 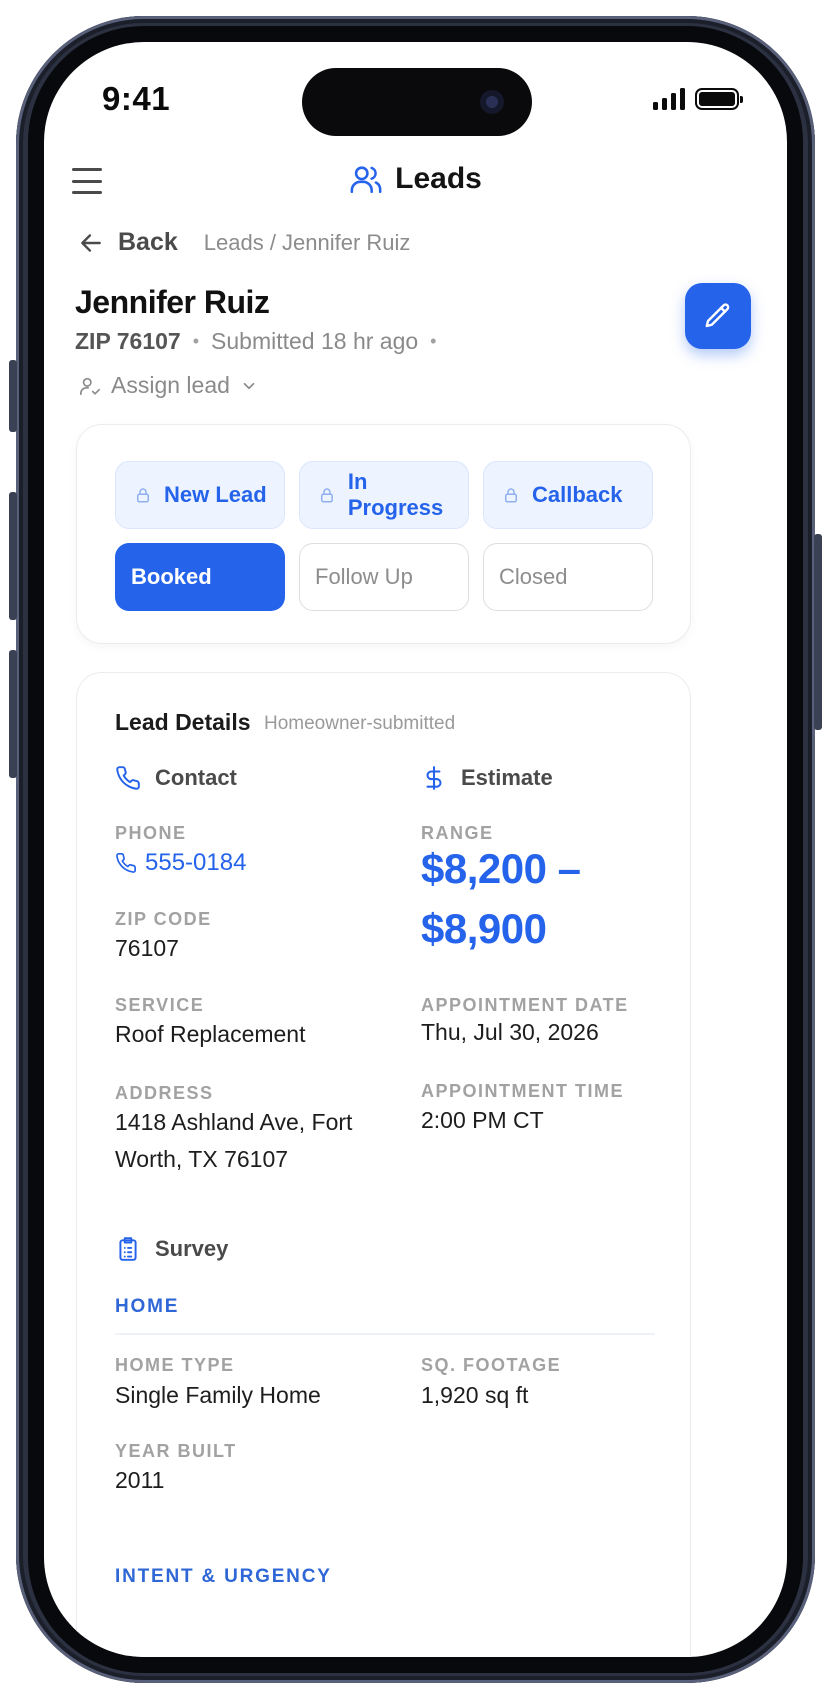 What do you see at coordinates (13, 714) in the screenshot?
I see `volume-down-button` at bounding box center [13, 714].